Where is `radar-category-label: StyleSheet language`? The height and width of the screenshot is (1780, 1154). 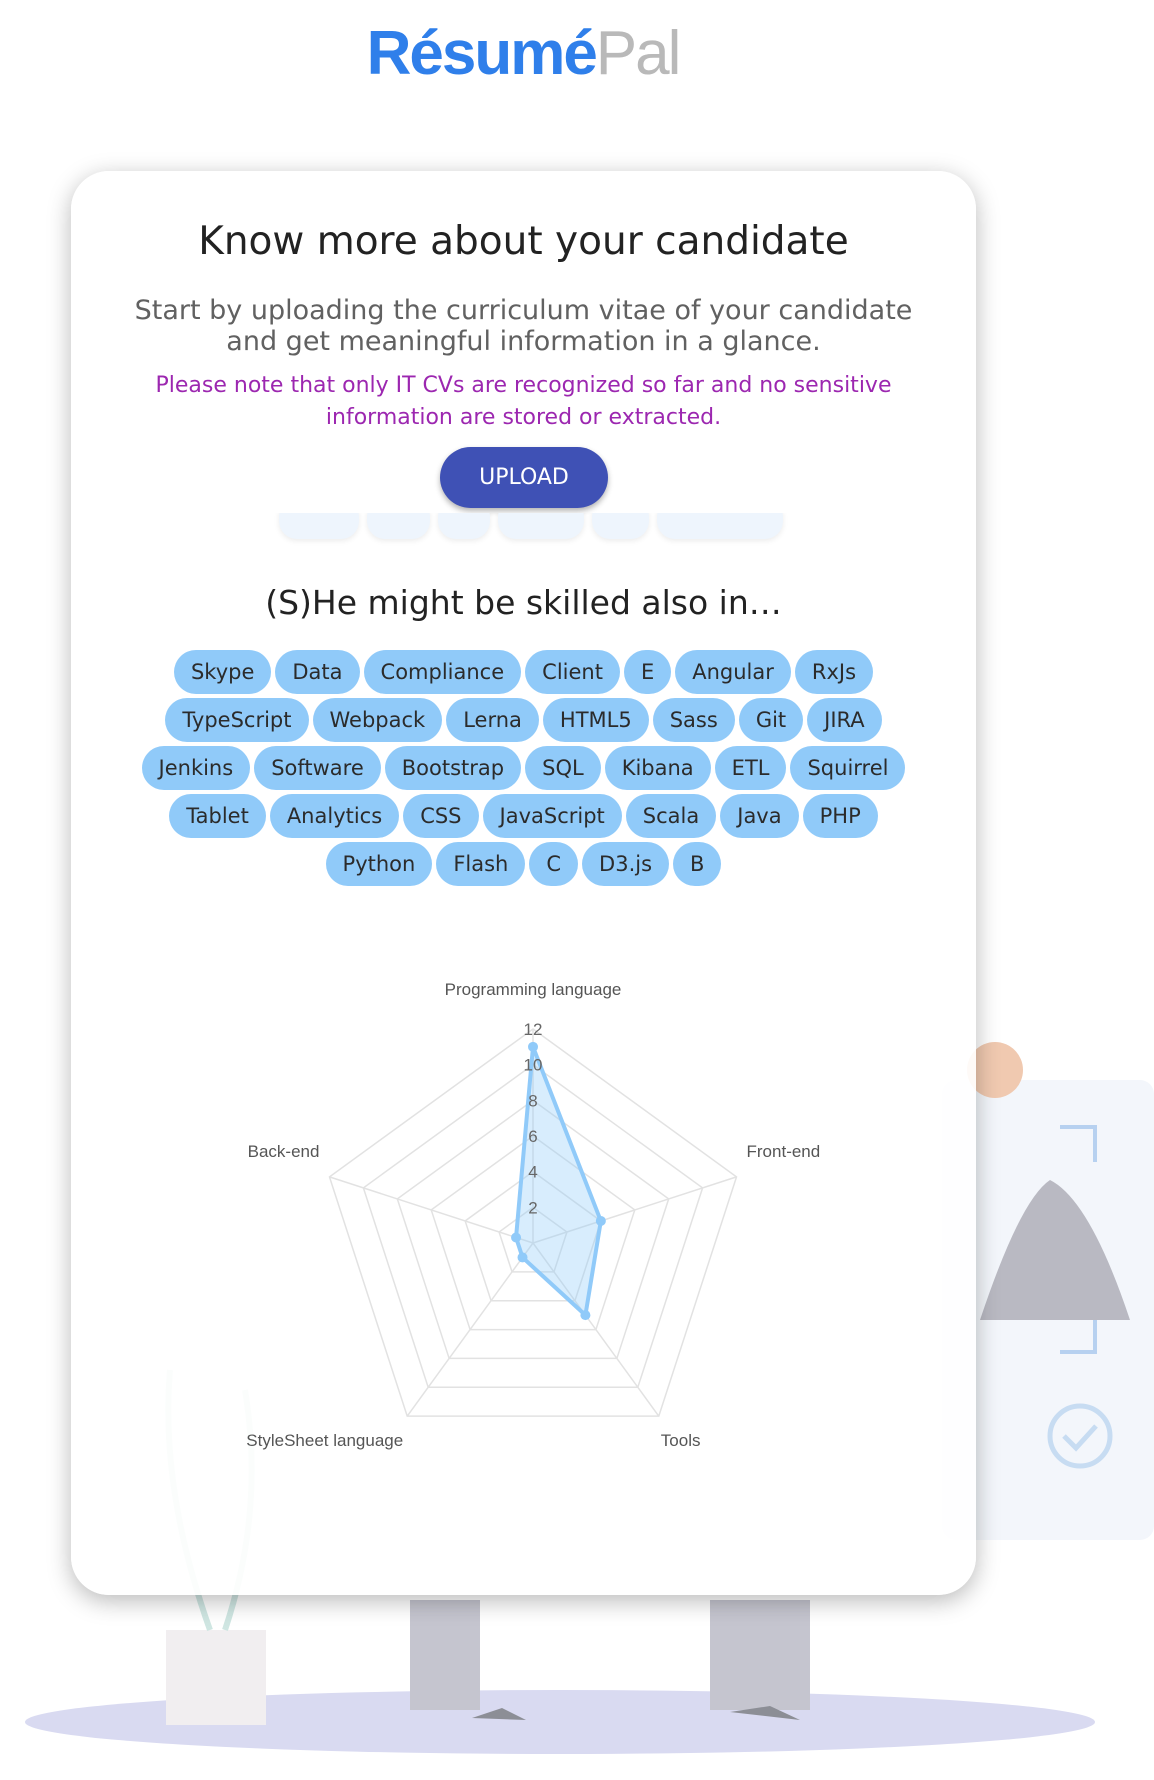 radar-category-label: StyleSheet language is located at coordinates (324, 1440).